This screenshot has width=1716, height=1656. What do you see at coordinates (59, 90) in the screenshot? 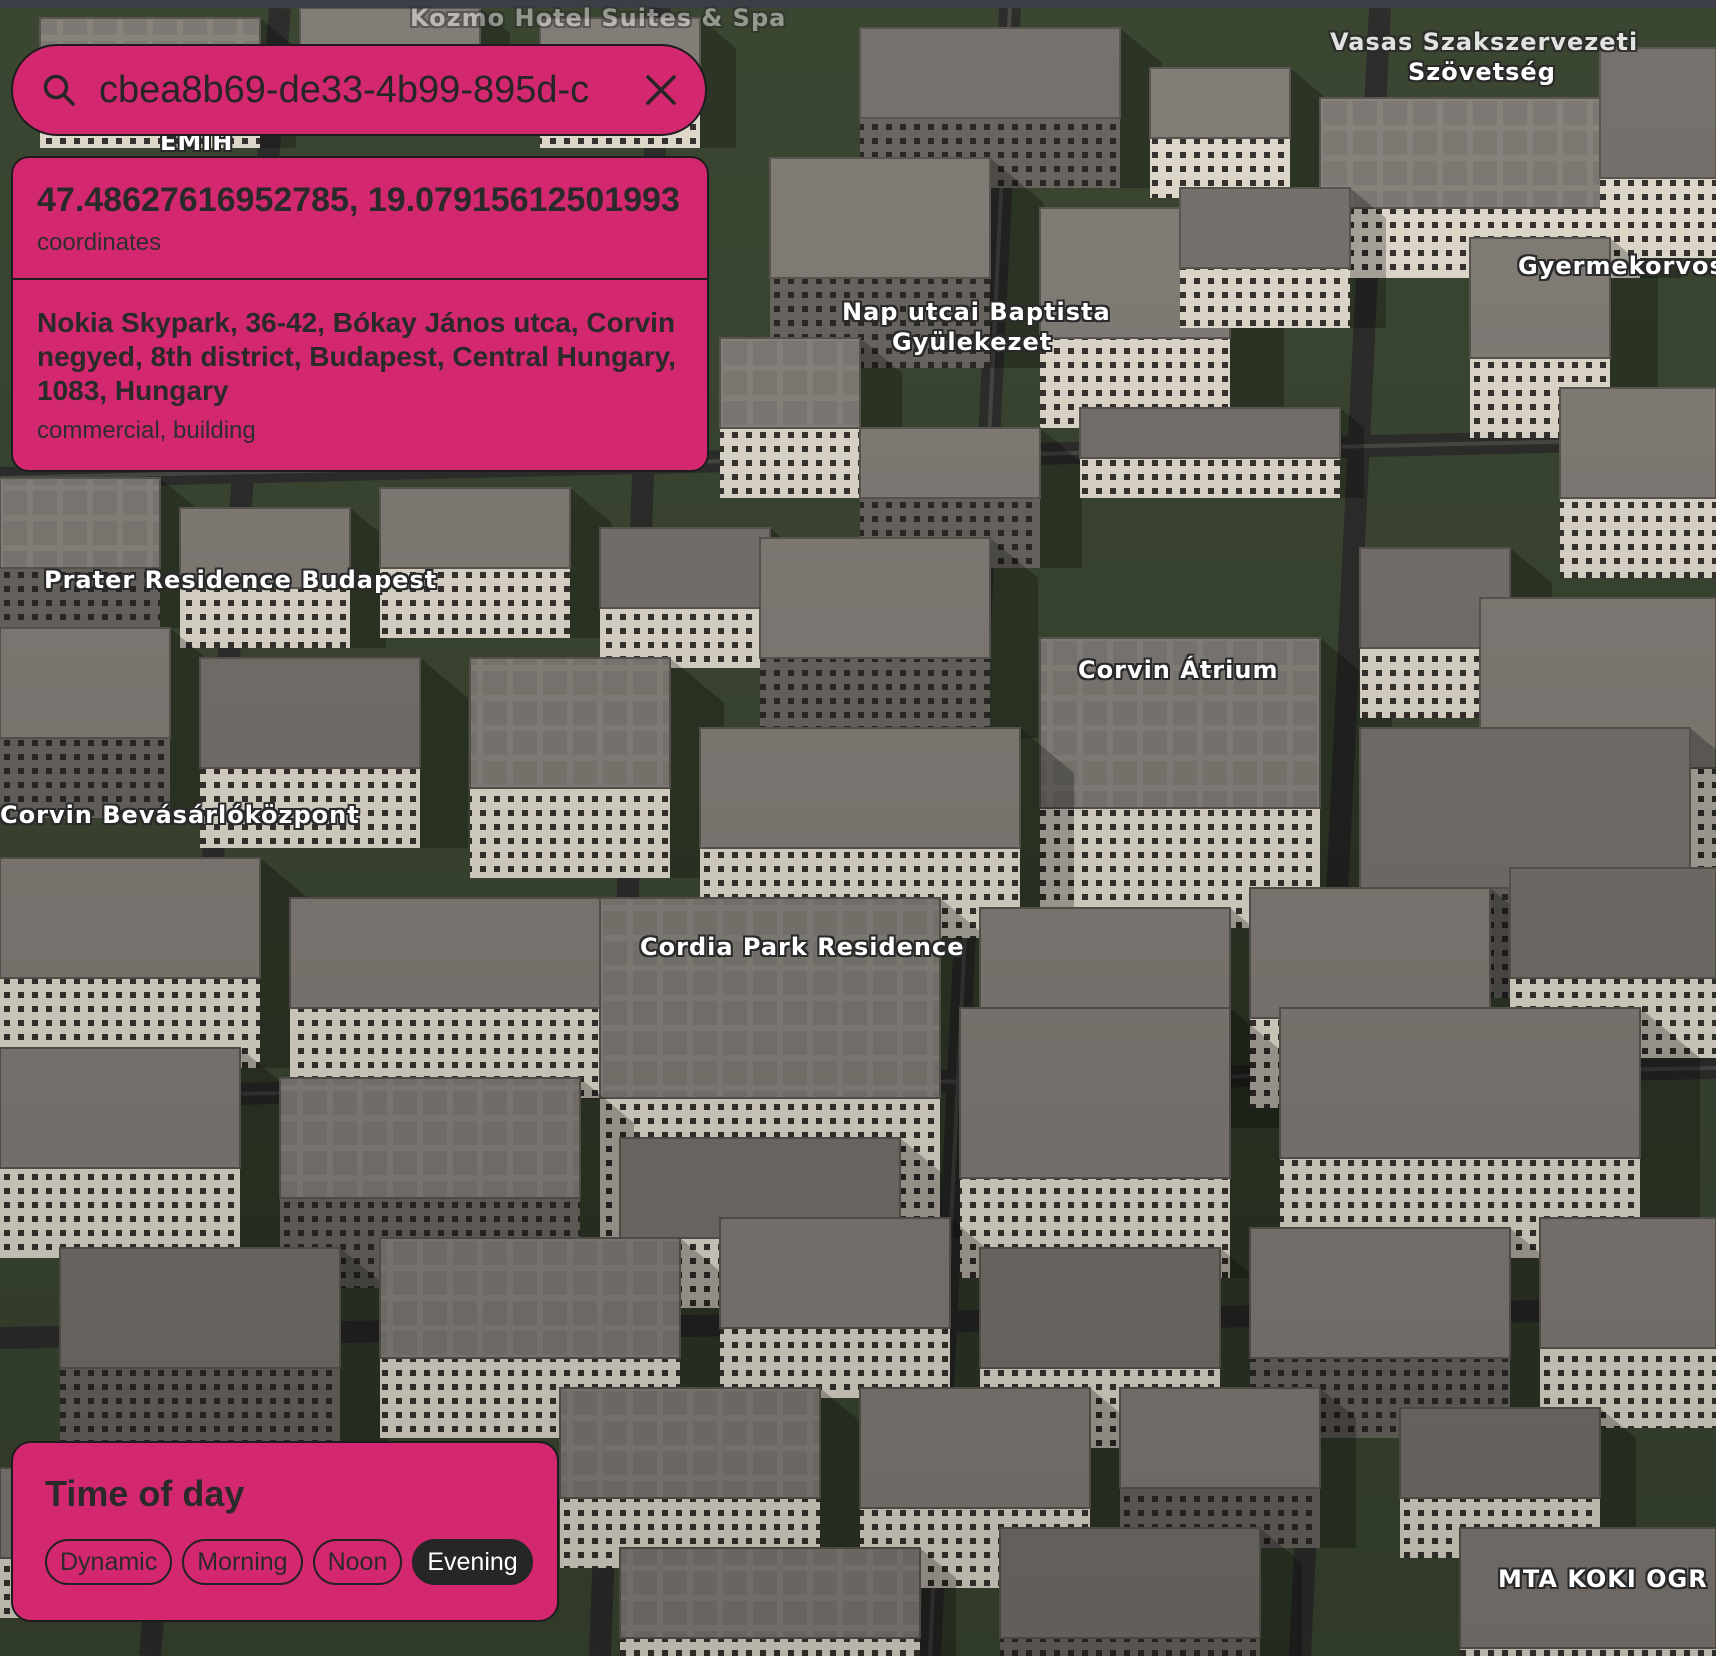
I see `search-icon` at bounding box center [59, 90].